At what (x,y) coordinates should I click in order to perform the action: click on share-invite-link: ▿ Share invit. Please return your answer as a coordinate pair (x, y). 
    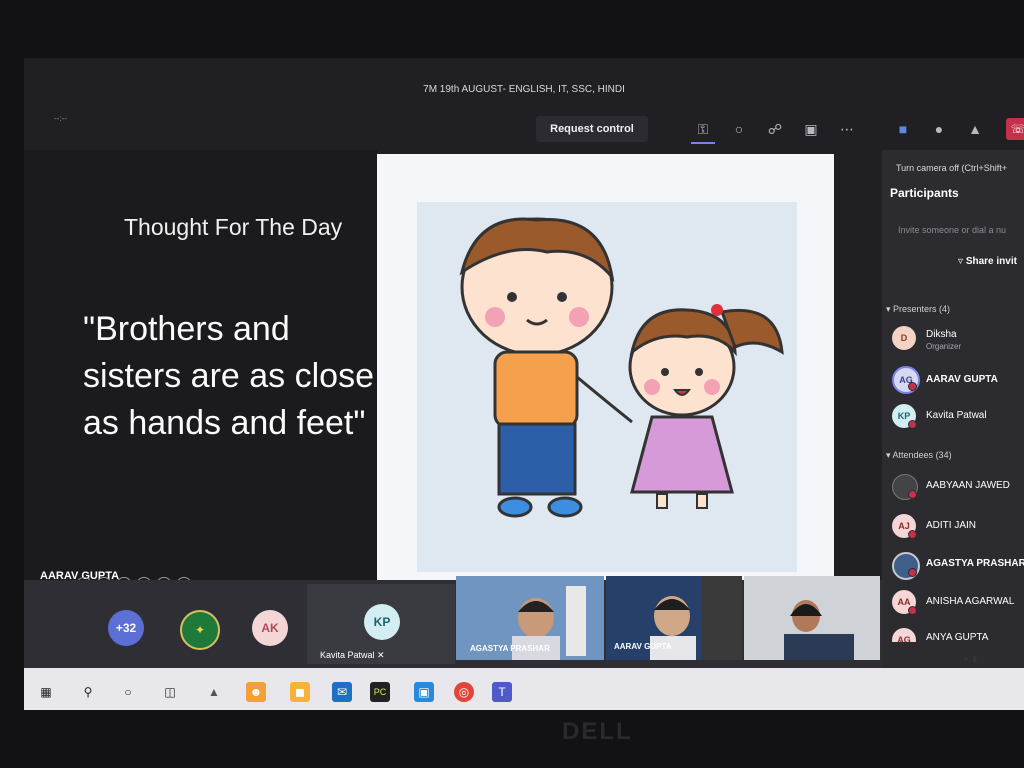
    Looking at the image, I should click on (987, 261).